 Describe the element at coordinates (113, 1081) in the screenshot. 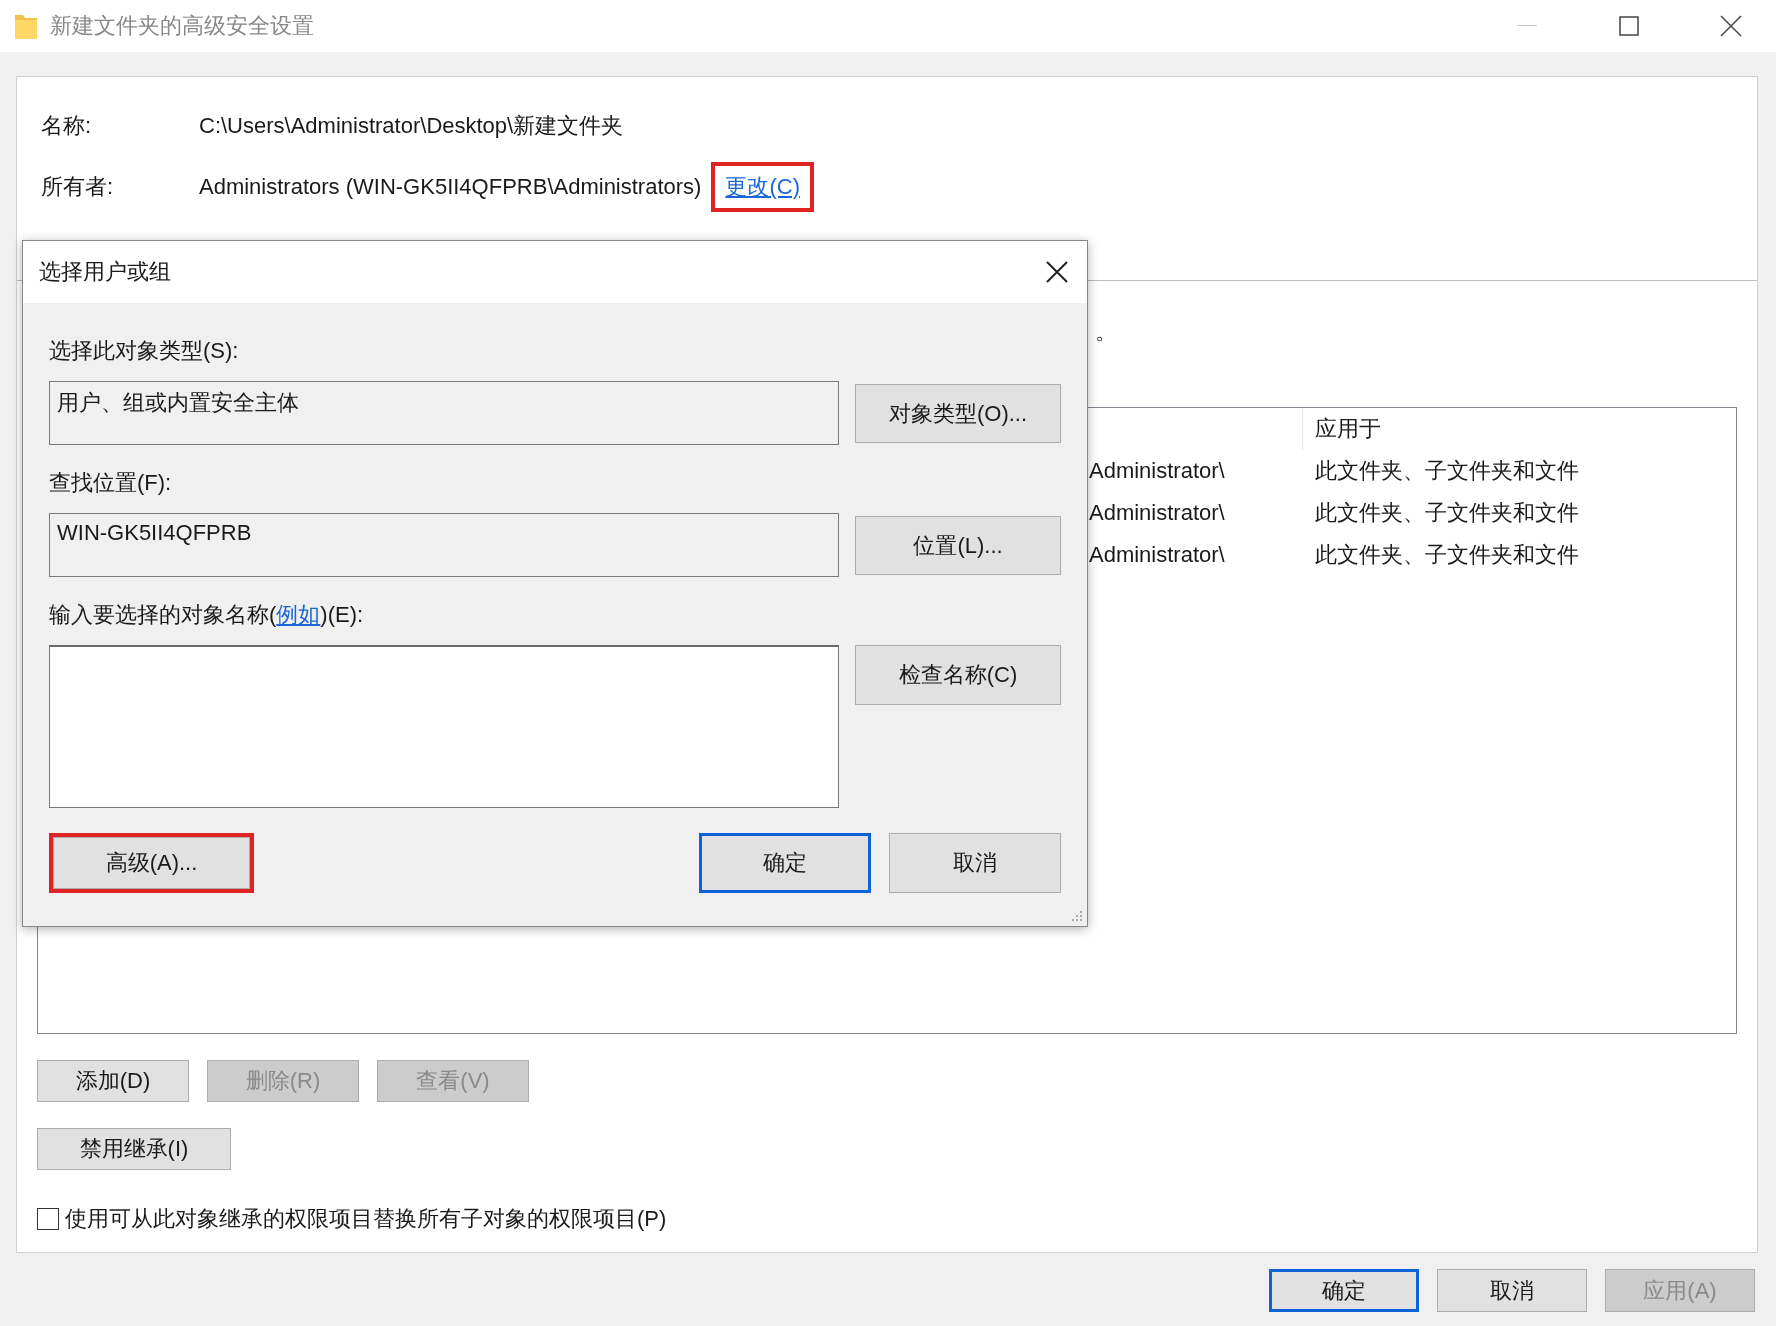

I see `entry-button: 添加(D)` at that location.